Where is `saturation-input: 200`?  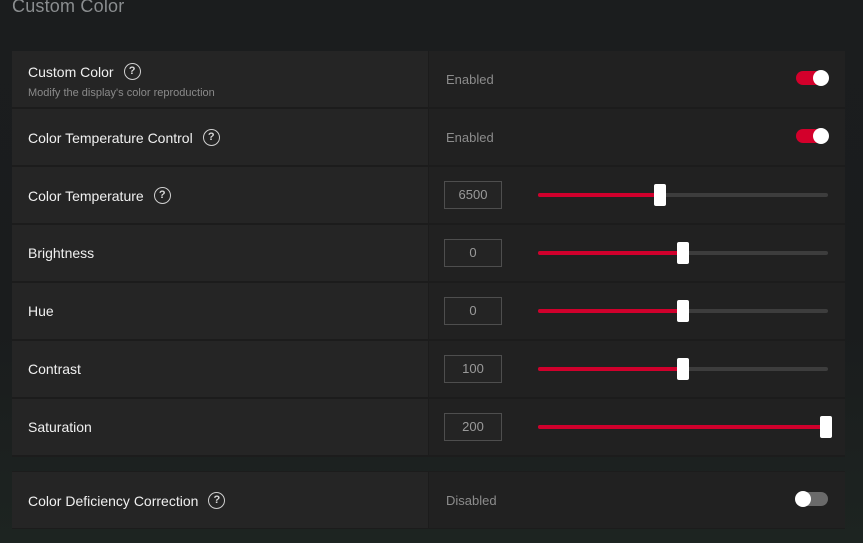 saturation-input: 200 is located at coordinates (473, 427).